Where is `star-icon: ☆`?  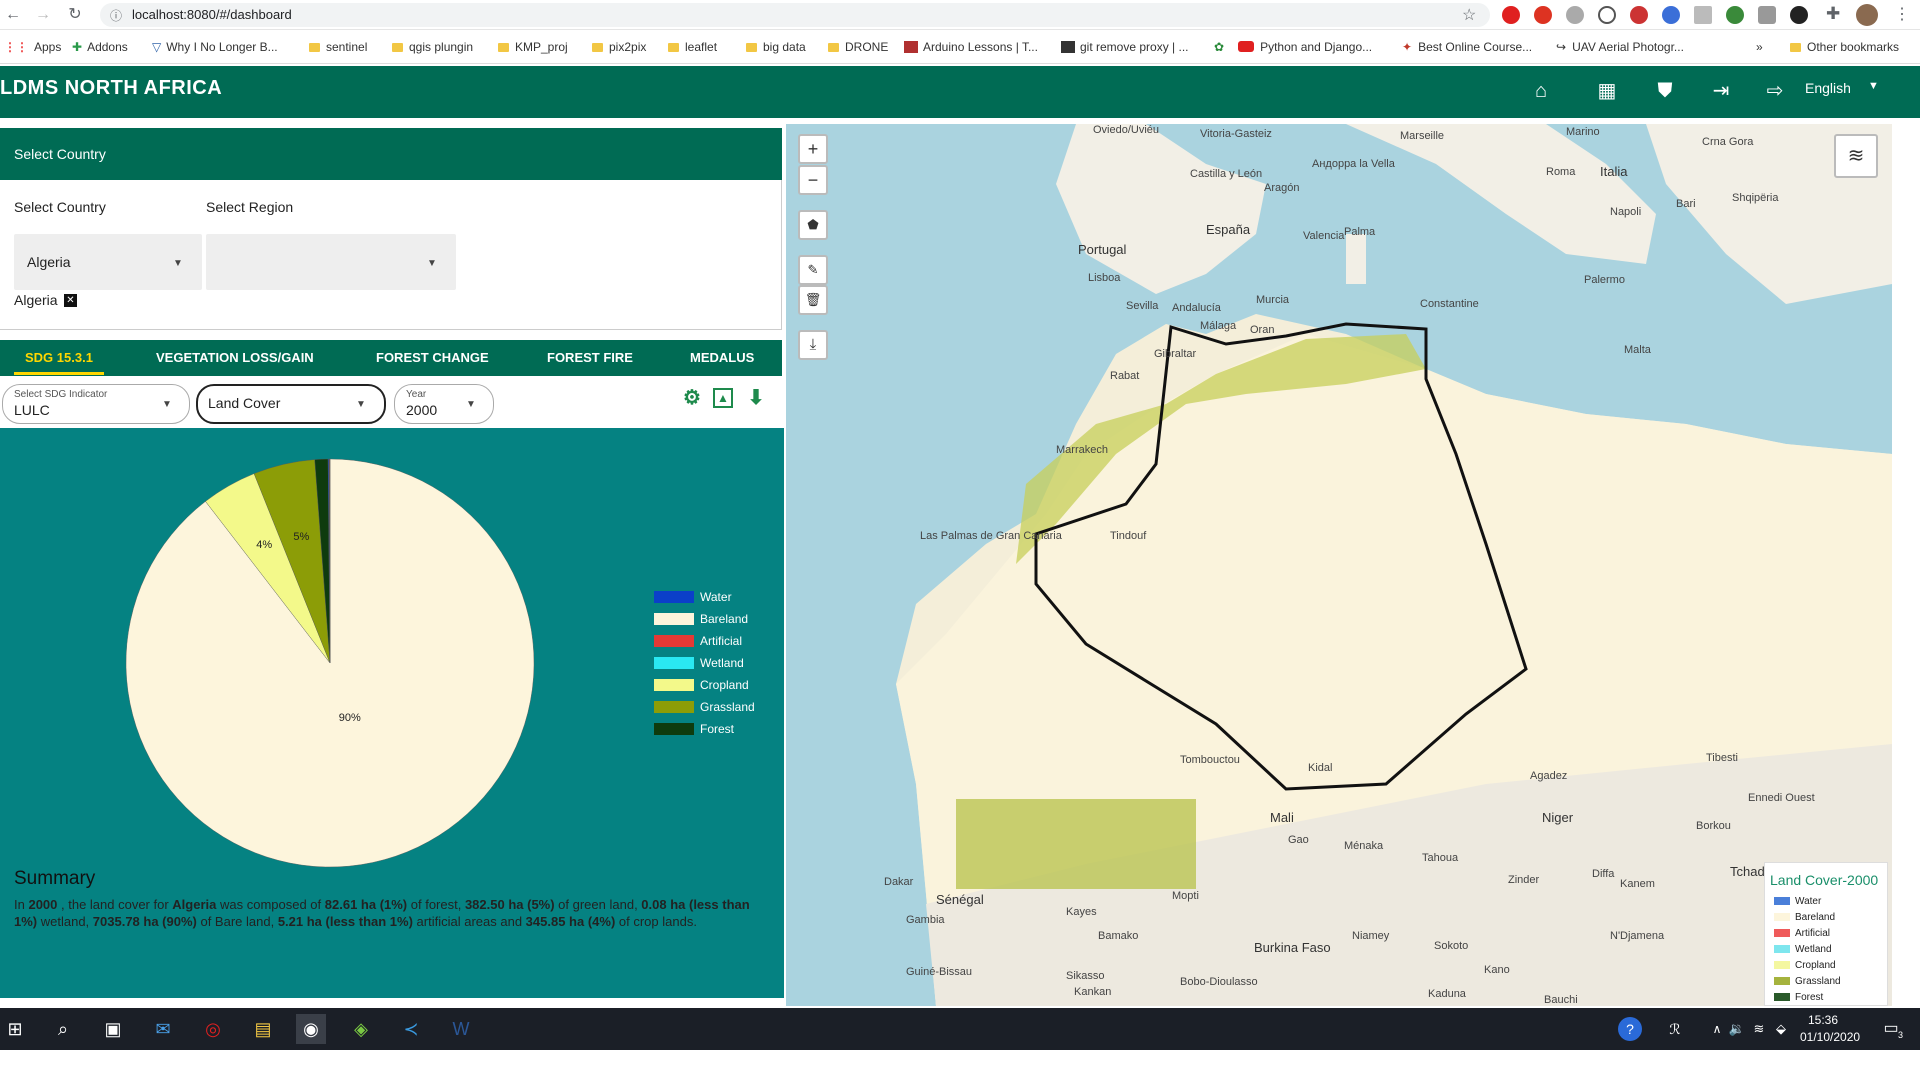
star-icon: ☆ is located at coordinates (1469, 15).